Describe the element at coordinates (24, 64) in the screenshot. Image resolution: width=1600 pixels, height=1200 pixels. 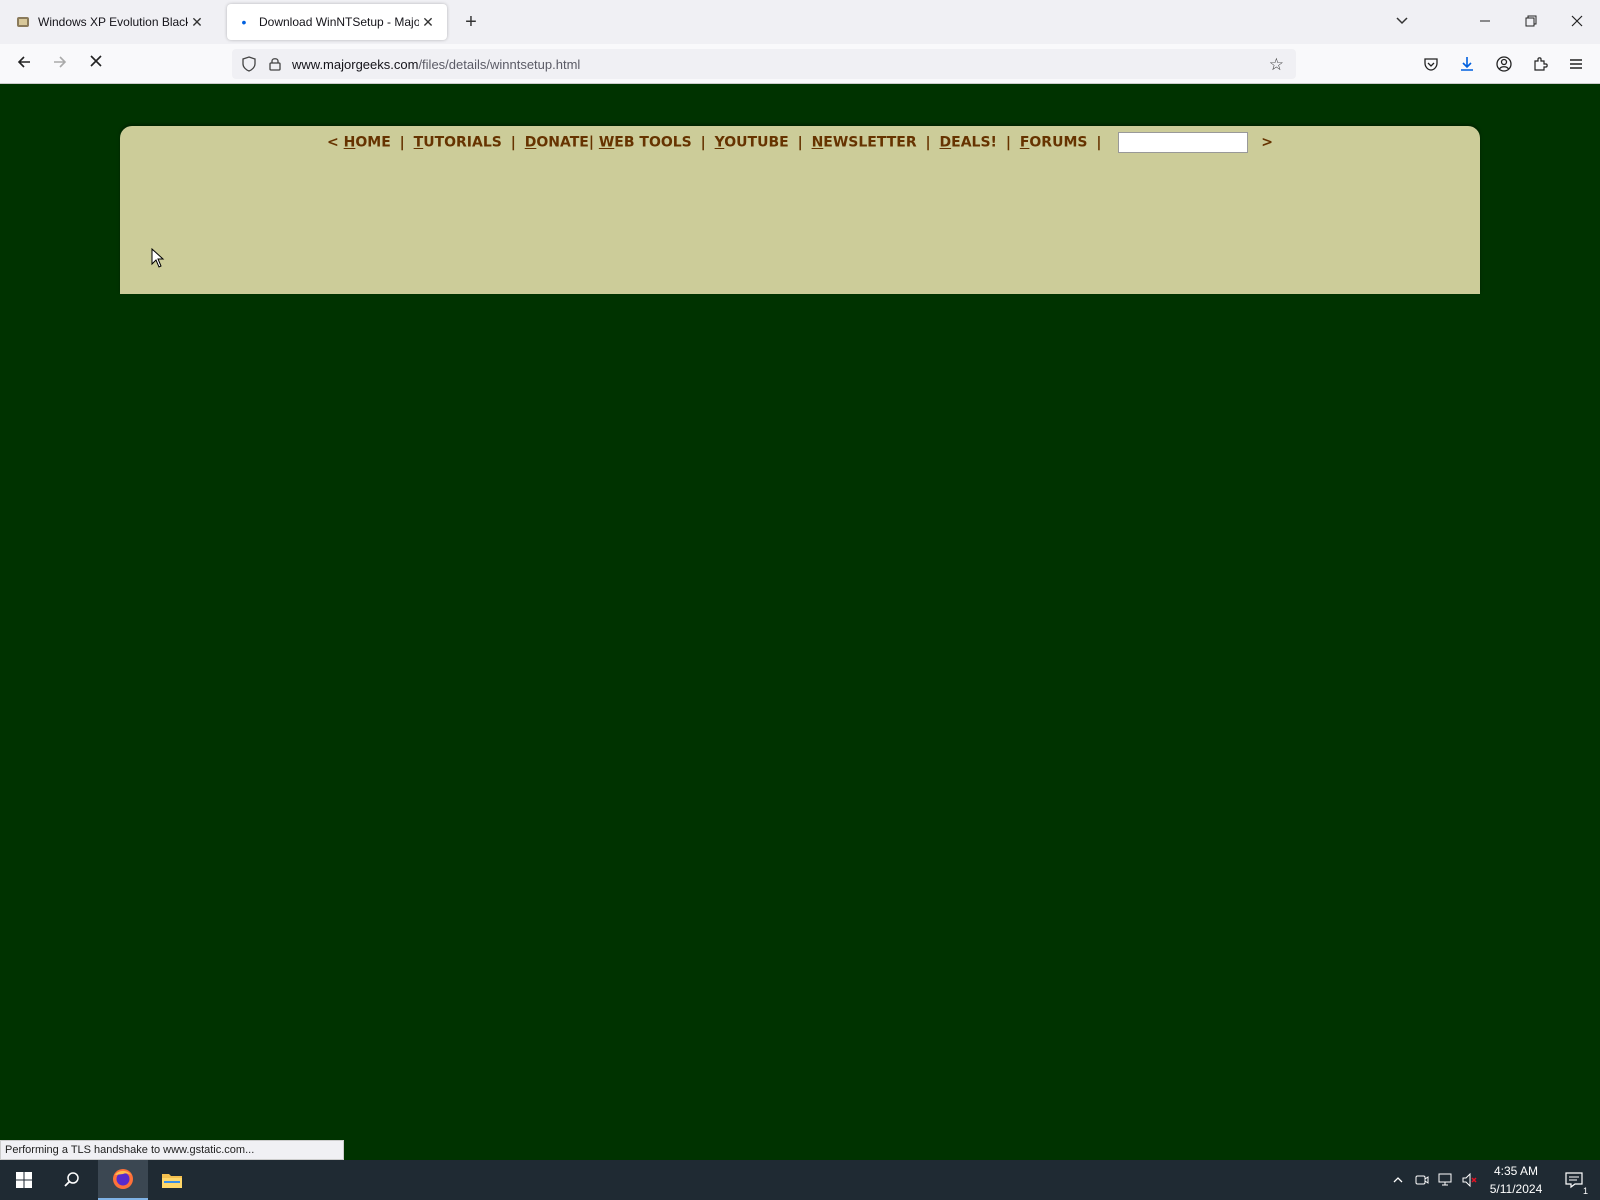
I see `back-arrow-icon` at that location.